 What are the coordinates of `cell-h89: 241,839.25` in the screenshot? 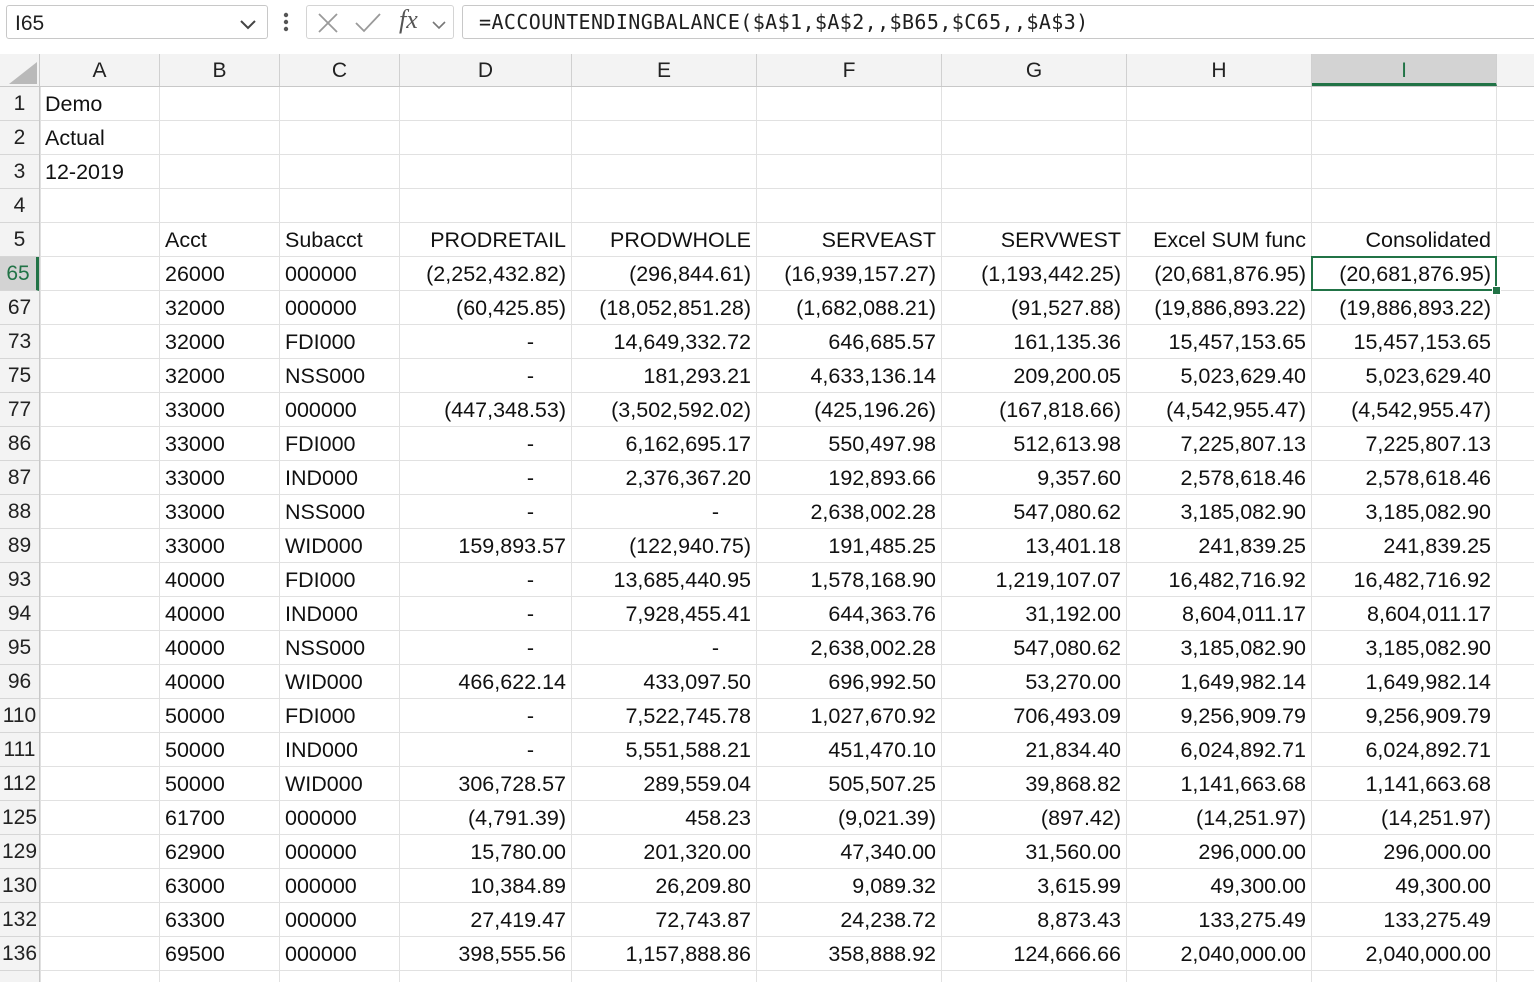 It's located at (1219, 546).